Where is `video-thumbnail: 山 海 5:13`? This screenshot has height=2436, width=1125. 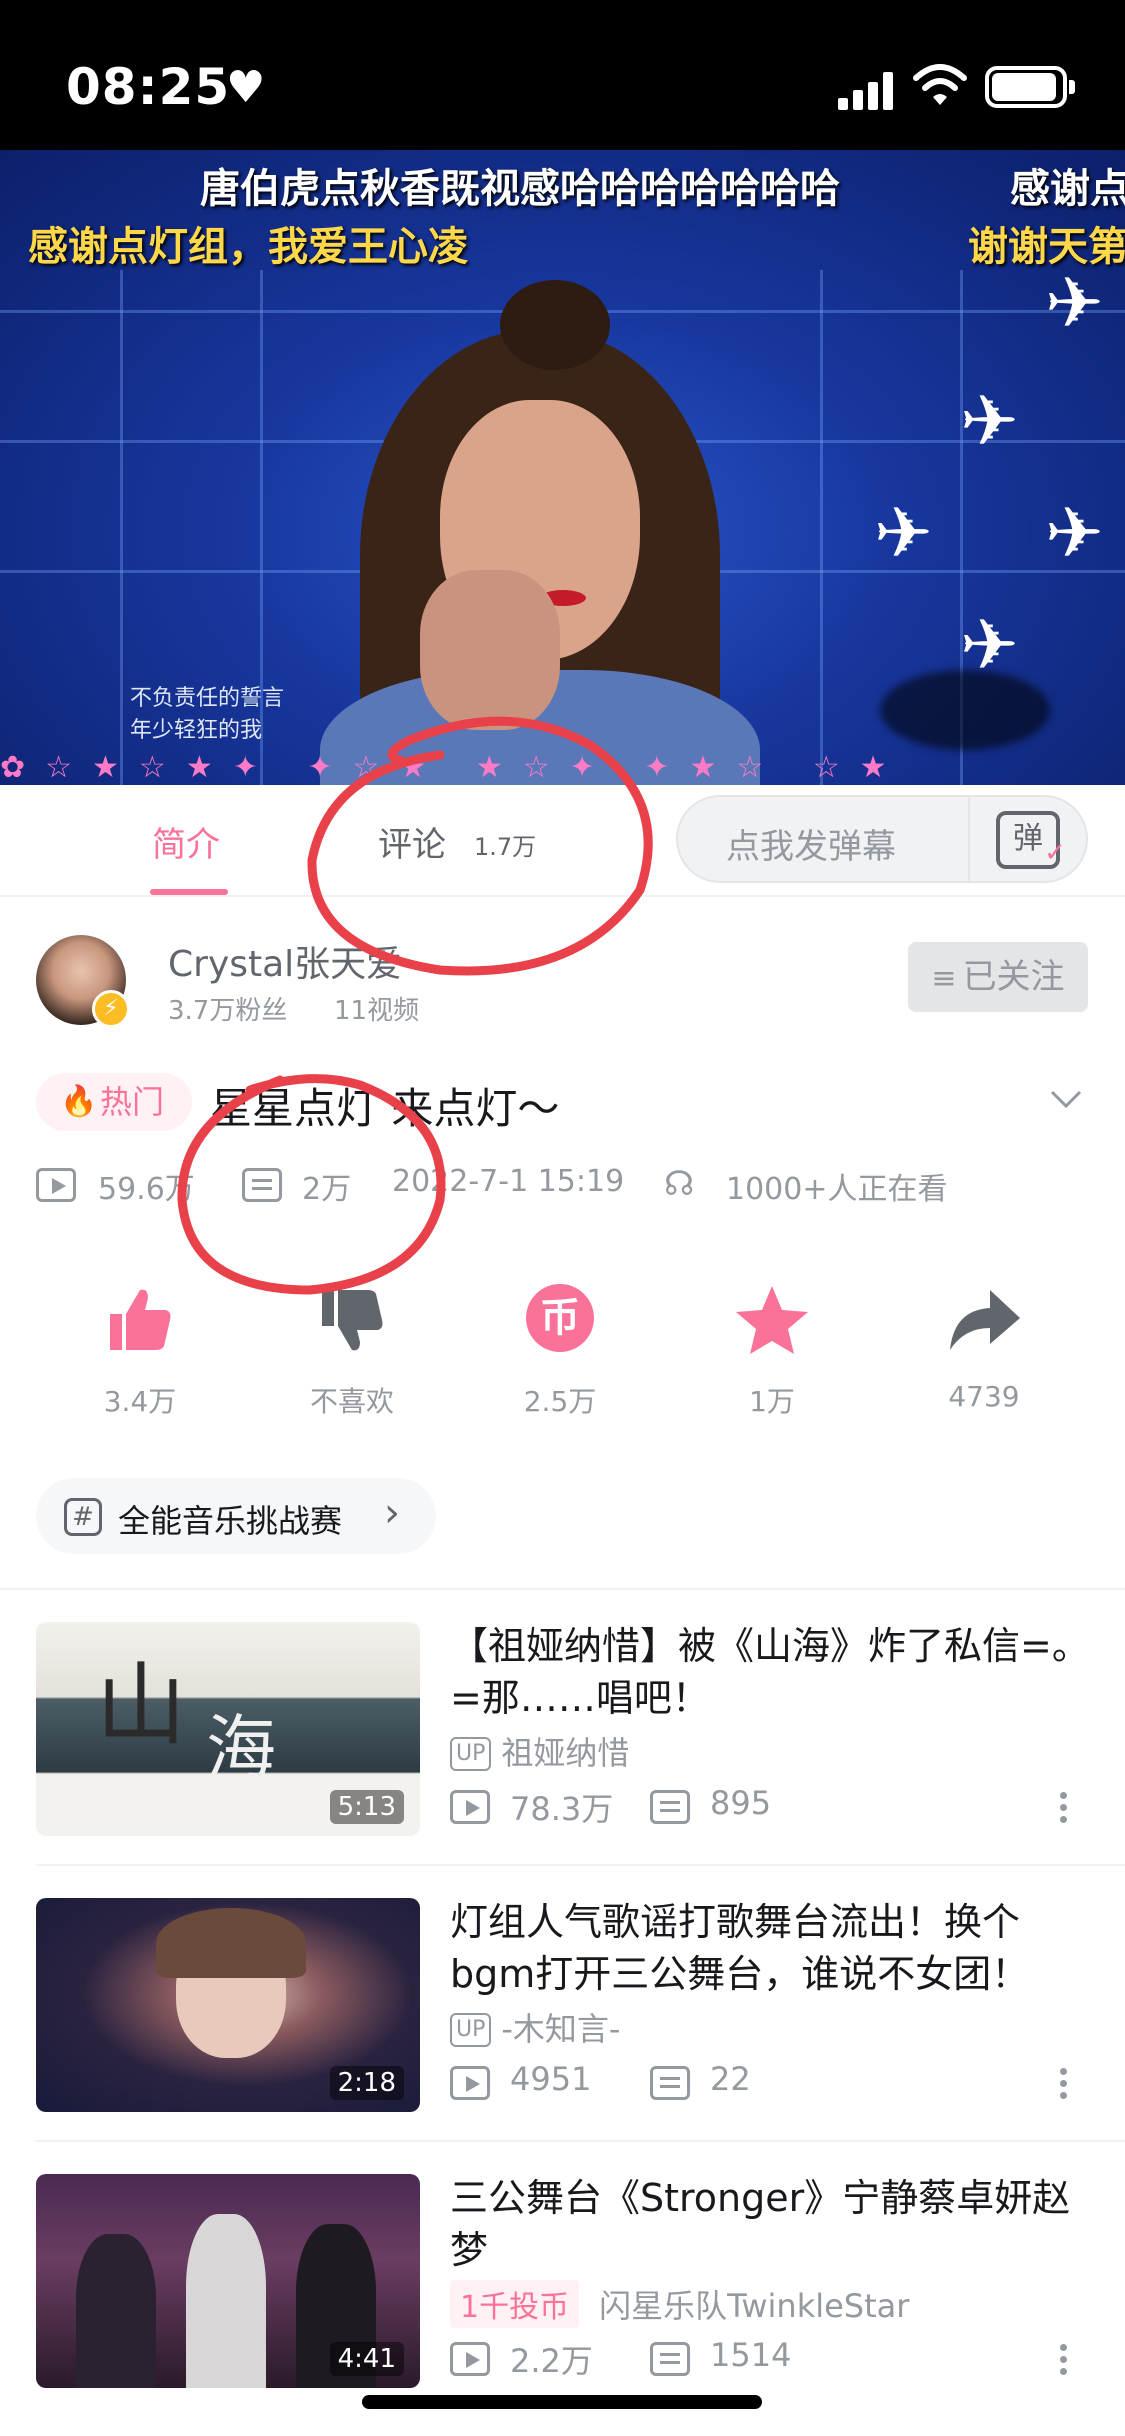 video-thumbnail: 山 海 5:13 is located at coordinates (228, 1729).